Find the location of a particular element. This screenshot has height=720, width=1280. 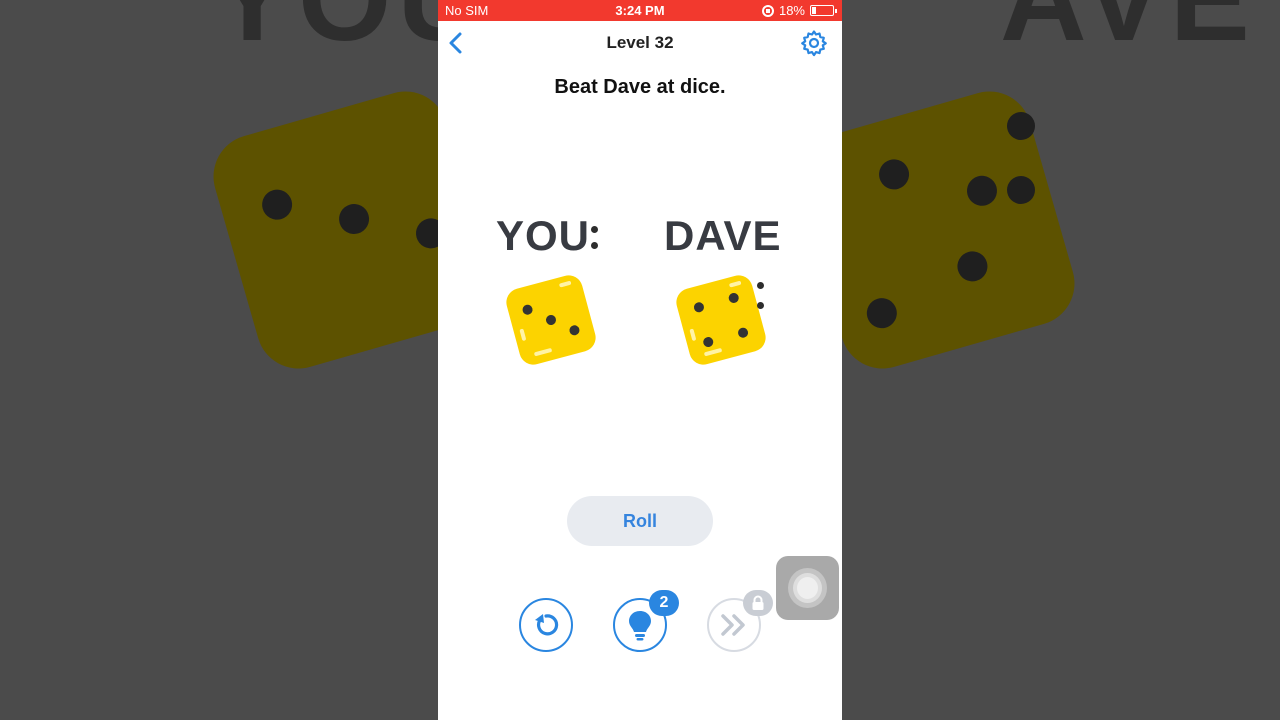

settings-button is located at coordinates (814, 43).